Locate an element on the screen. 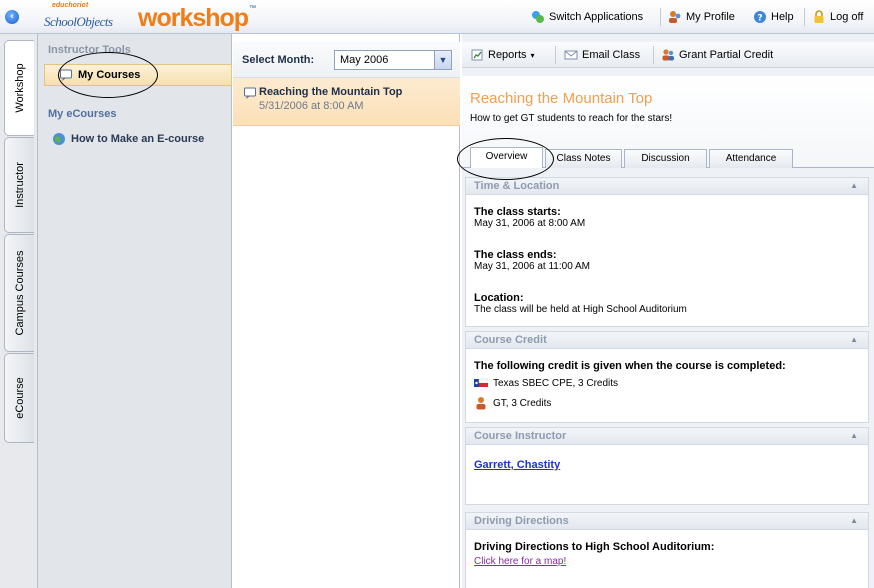 This screenshot has width=874, height=588. help-label: Help is located at coordinates (782, 17).